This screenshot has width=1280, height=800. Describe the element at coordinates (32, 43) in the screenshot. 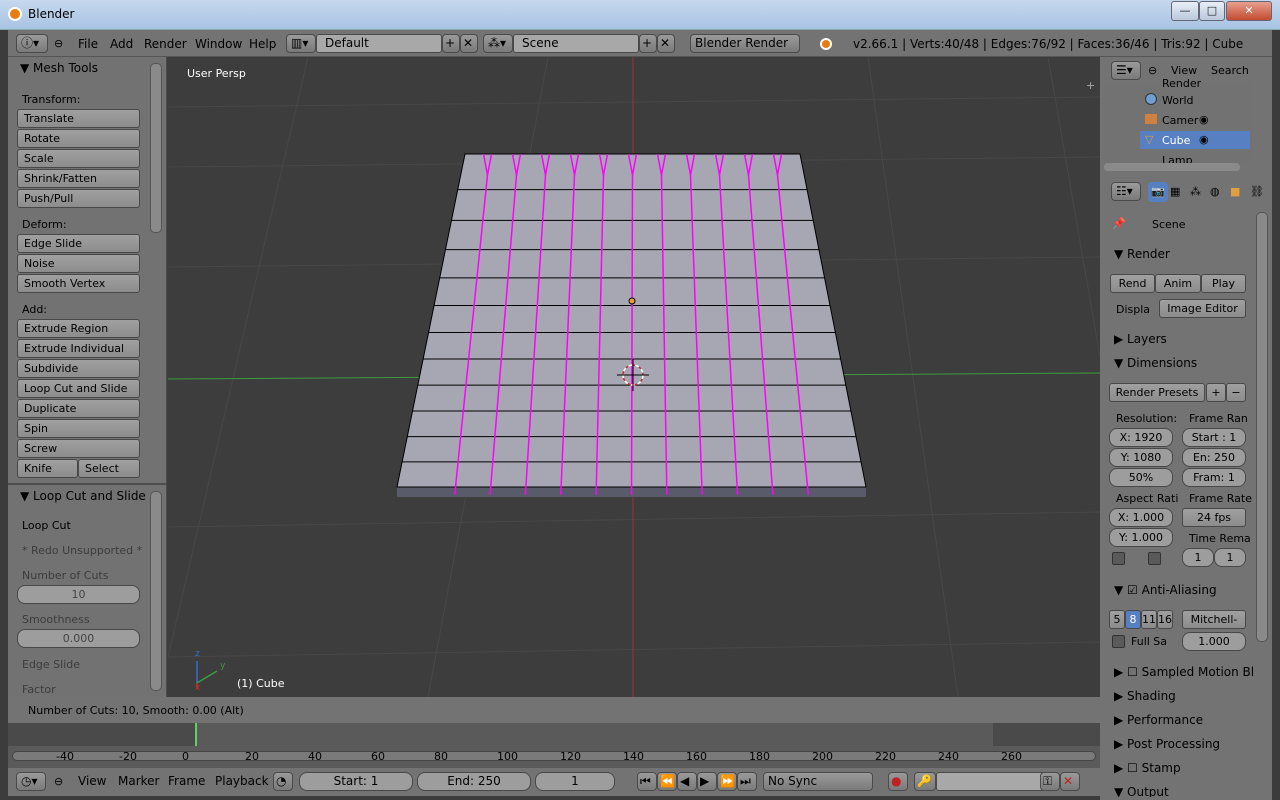

I see `editor-type-info-button: ⓘ▾` at that location.